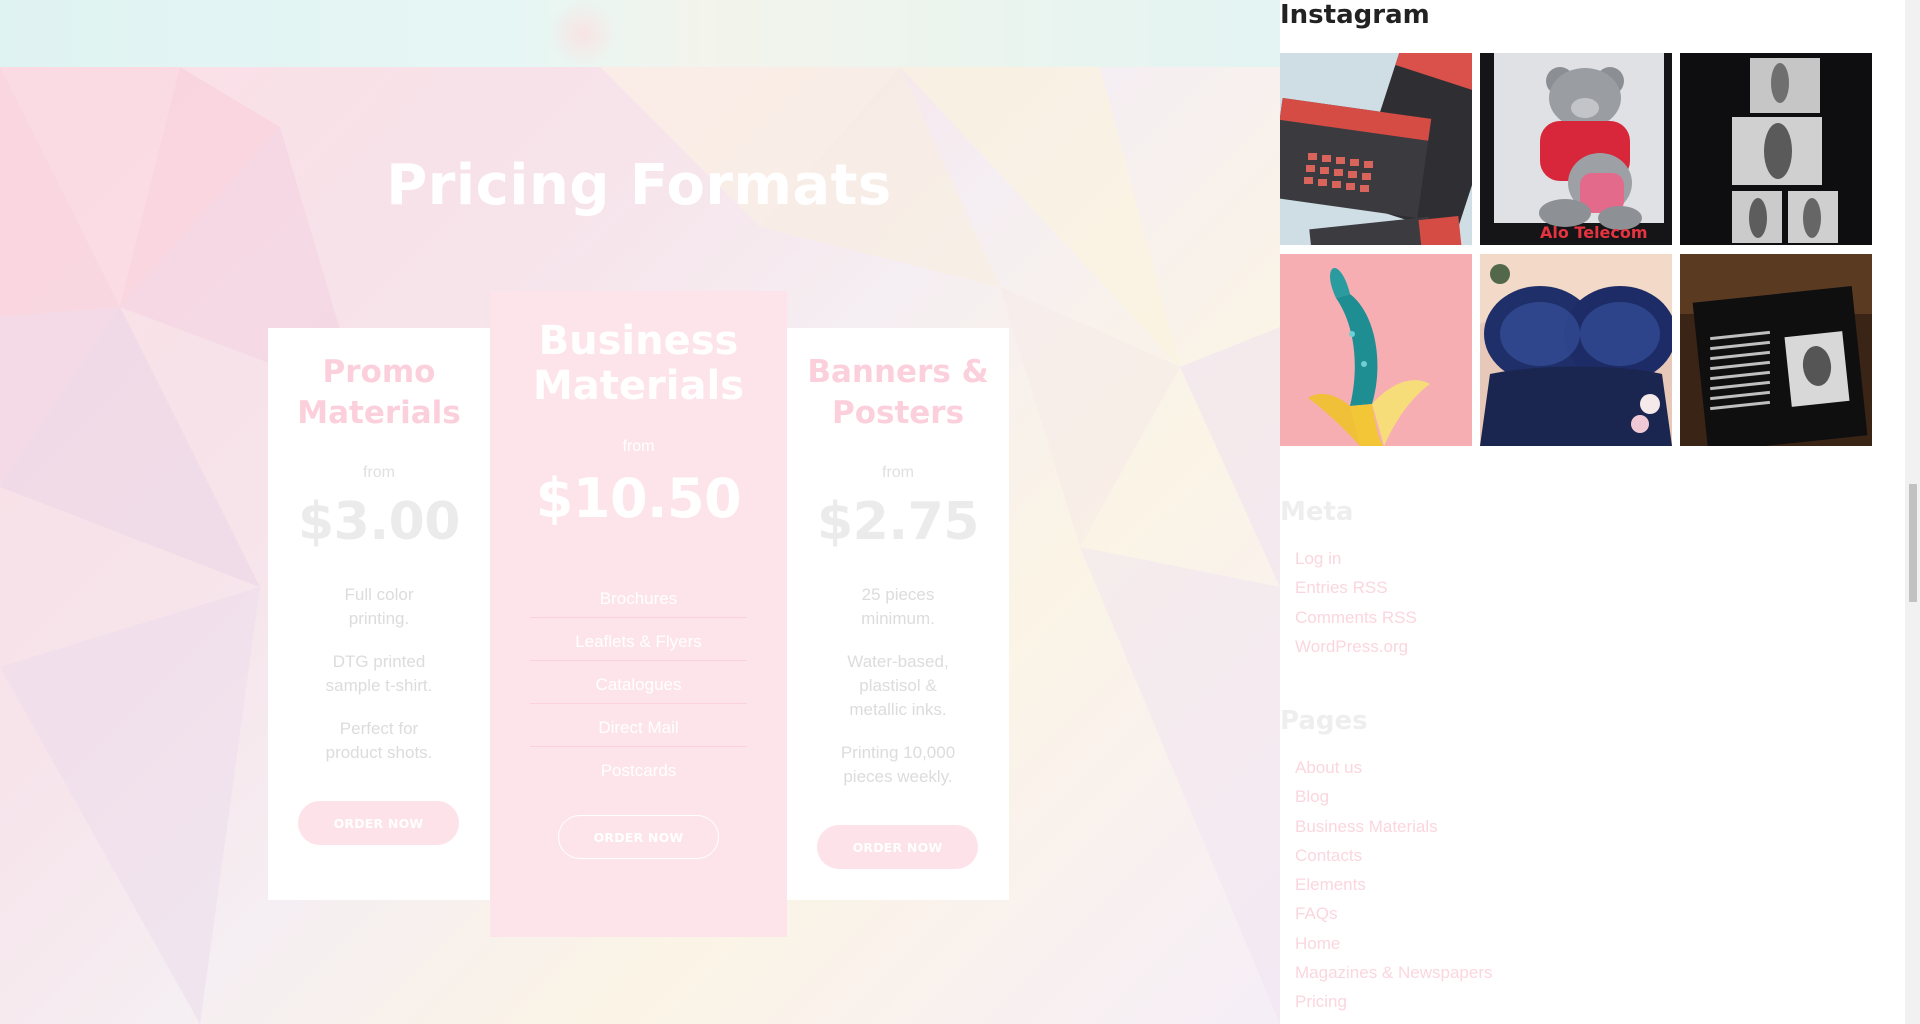  Describe the element at coordinates (1376, 350) in the screenshot. I see `glitter-banana-photo` at that location.